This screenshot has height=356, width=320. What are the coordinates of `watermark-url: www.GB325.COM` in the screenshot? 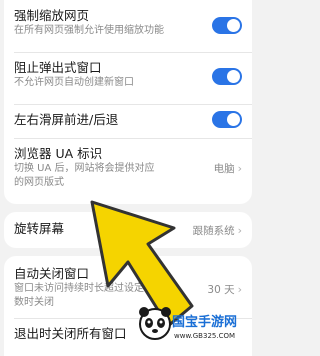 It's located at (204, 336).